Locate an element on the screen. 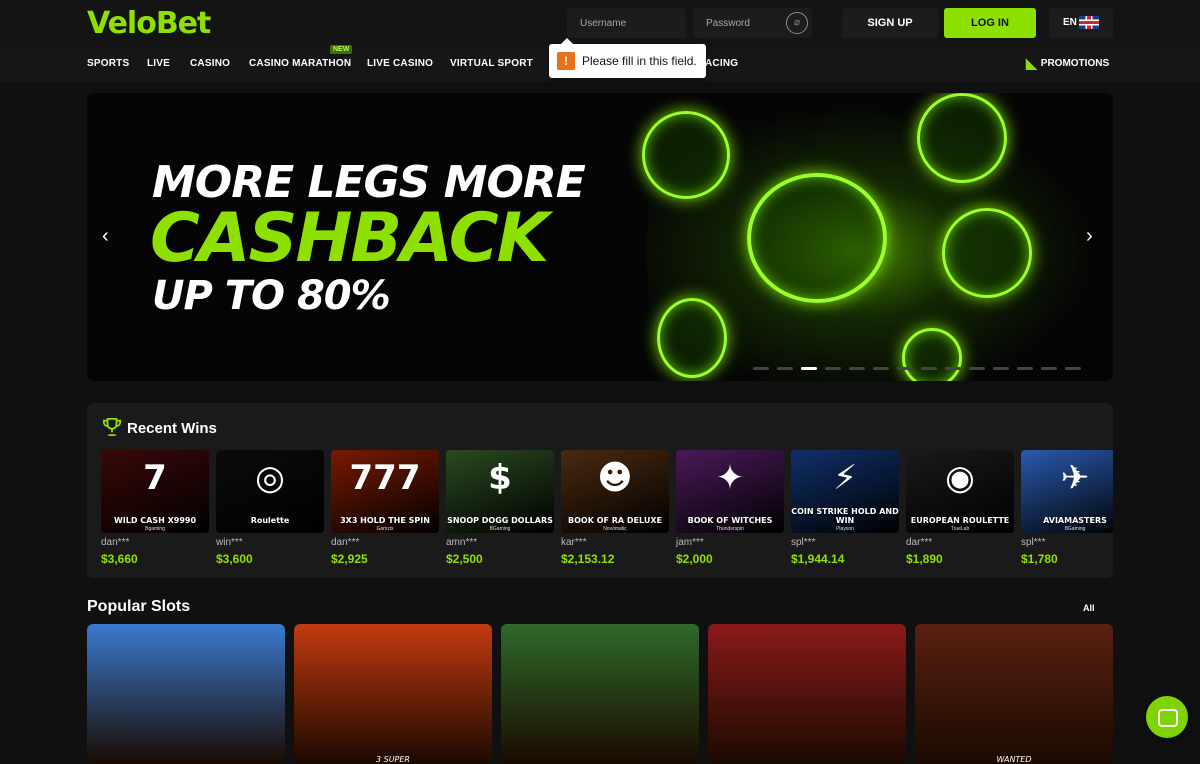 The image size is (1200, 764). winner-username: jam*** is located at coordinates (690, 542).